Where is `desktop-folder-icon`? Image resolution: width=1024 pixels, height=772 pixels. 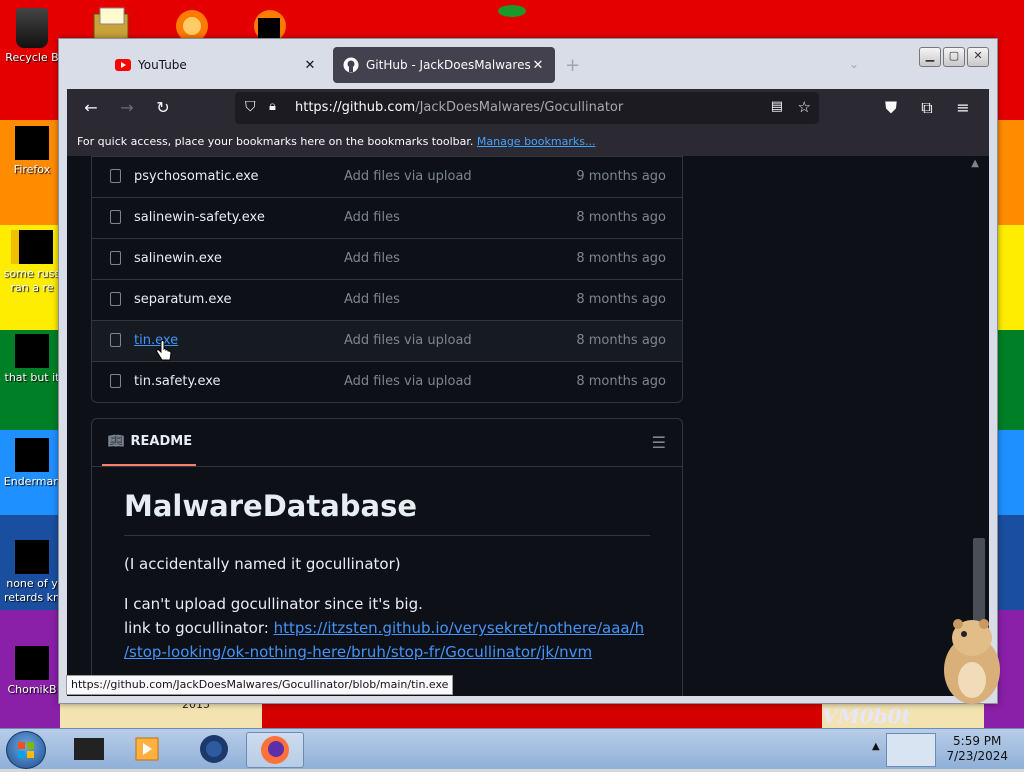
desktop-folder-icon is located at coordinates (112, 23).